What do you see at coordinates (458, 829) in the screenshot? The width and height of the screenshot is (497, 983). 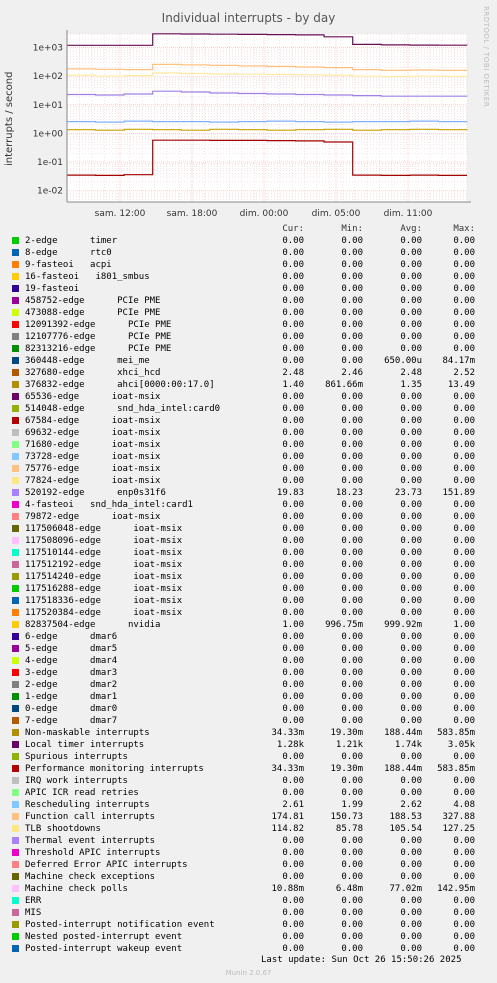 I see `legend-max: 127.25` at bounding box center [458, 829].